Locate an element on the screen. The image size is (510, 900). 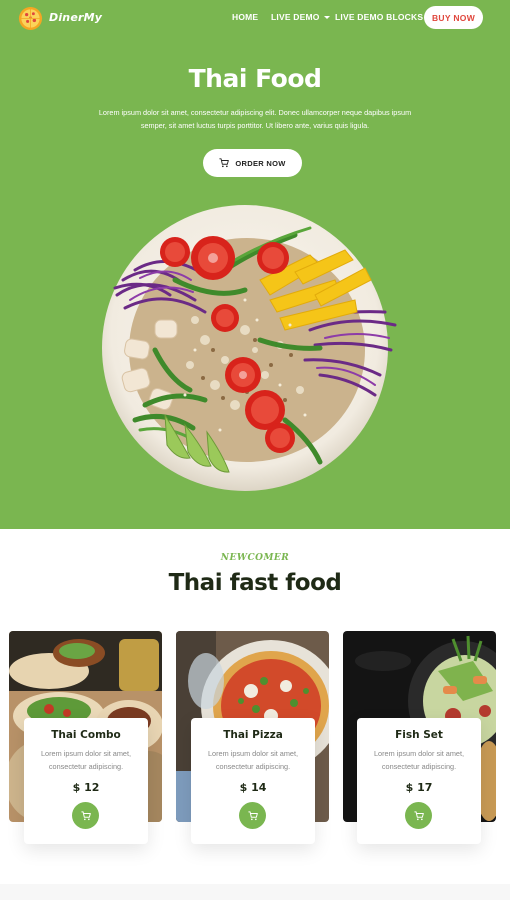
chevron-down-icon is located at coordinates (326, 18).